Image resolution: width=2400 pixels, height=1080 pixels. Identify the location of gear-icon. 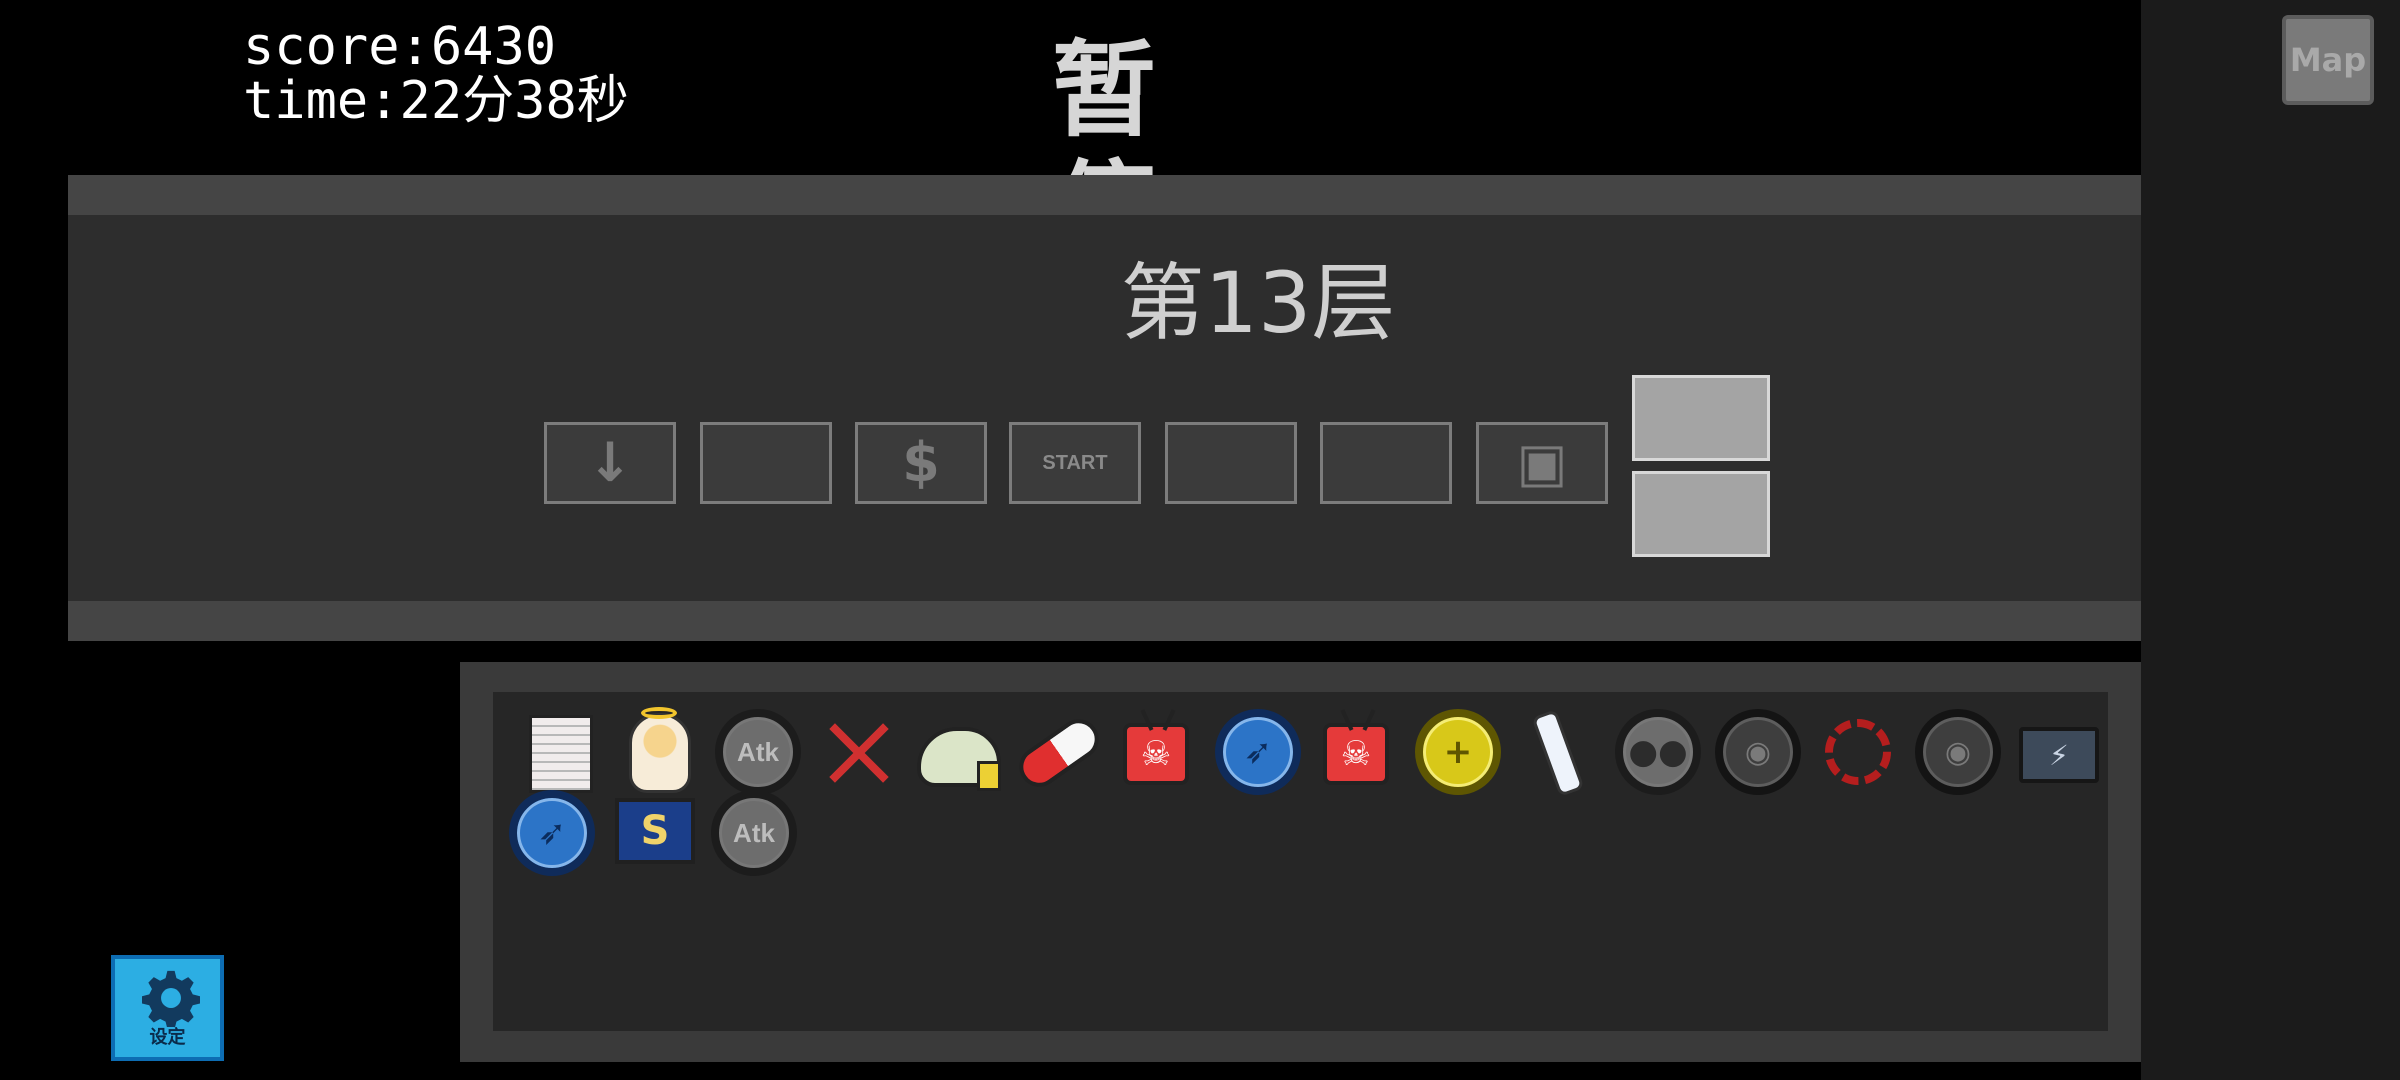
(171, 998).